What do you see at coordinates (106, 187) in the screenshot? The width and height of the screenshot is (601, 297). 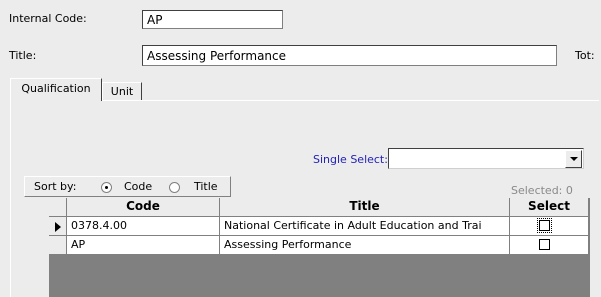 I see `sort-code-radio` at bounding box center [106, 187].